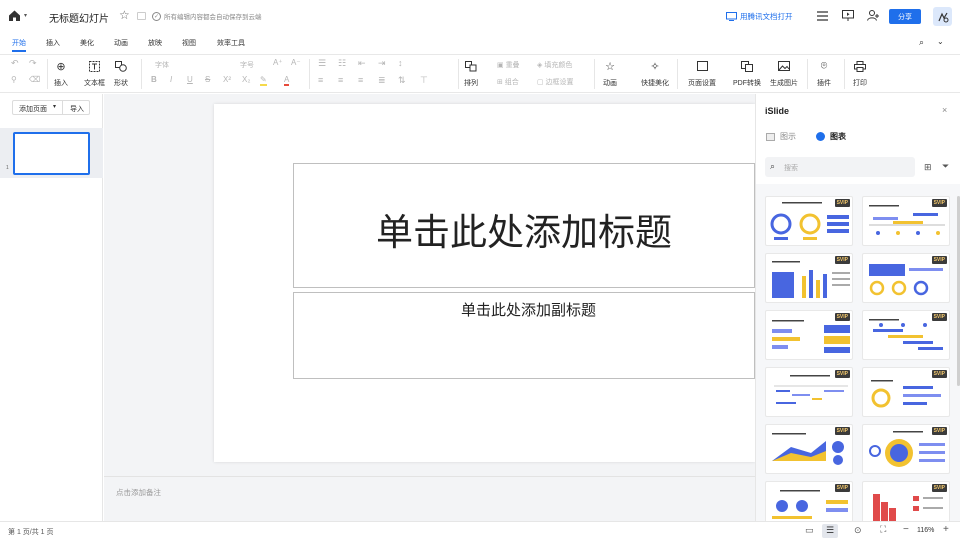  I want to click on decrease-font-icon: A⁻, so click(296, 62).